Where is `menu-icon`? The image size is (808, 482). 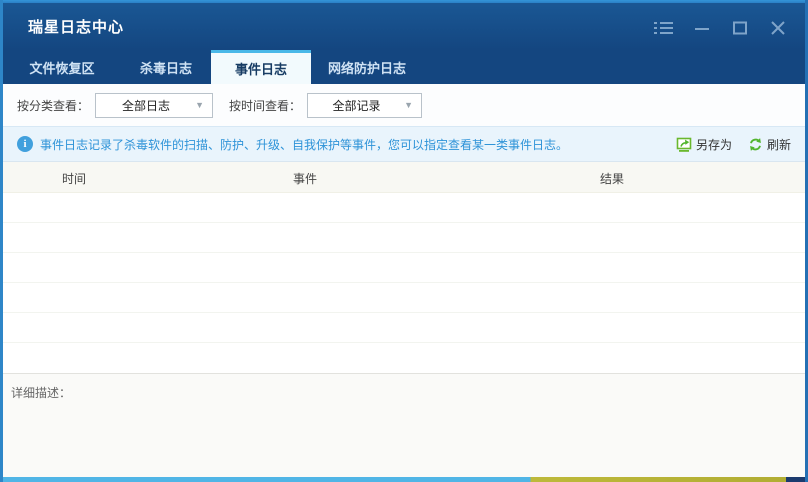 menu-icon is located at coordinates (663, 28).